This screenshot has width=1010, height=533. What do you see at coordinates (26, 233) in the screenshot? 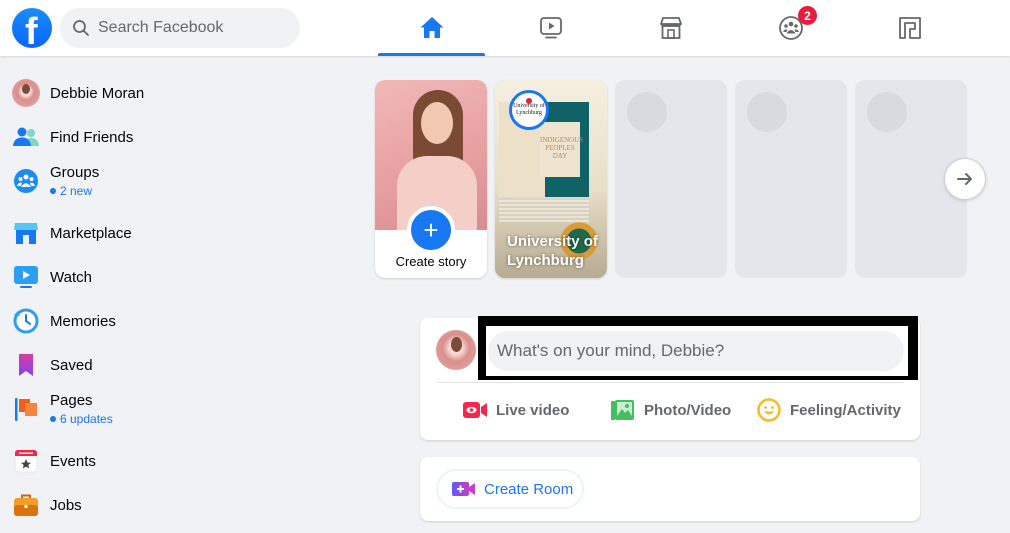
I see `marketplace-icon` at bounding box center [26, 233].